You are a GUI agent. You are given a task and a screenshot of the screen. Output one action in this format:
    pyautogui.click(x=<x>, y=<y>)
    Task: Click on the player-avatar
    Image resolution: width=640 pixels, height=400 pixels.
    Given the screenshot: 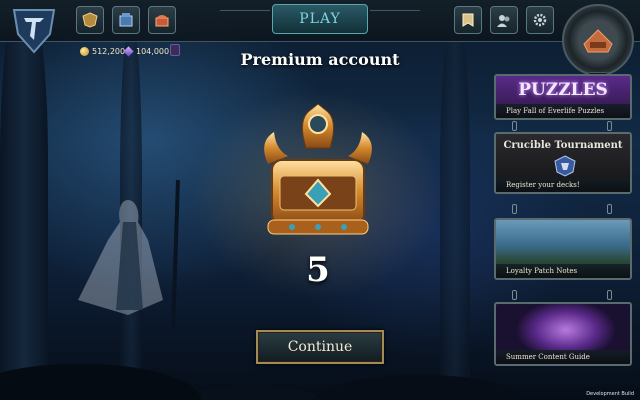 What is the action you would take?
    pyautogui.click(x=598, y=40)
    